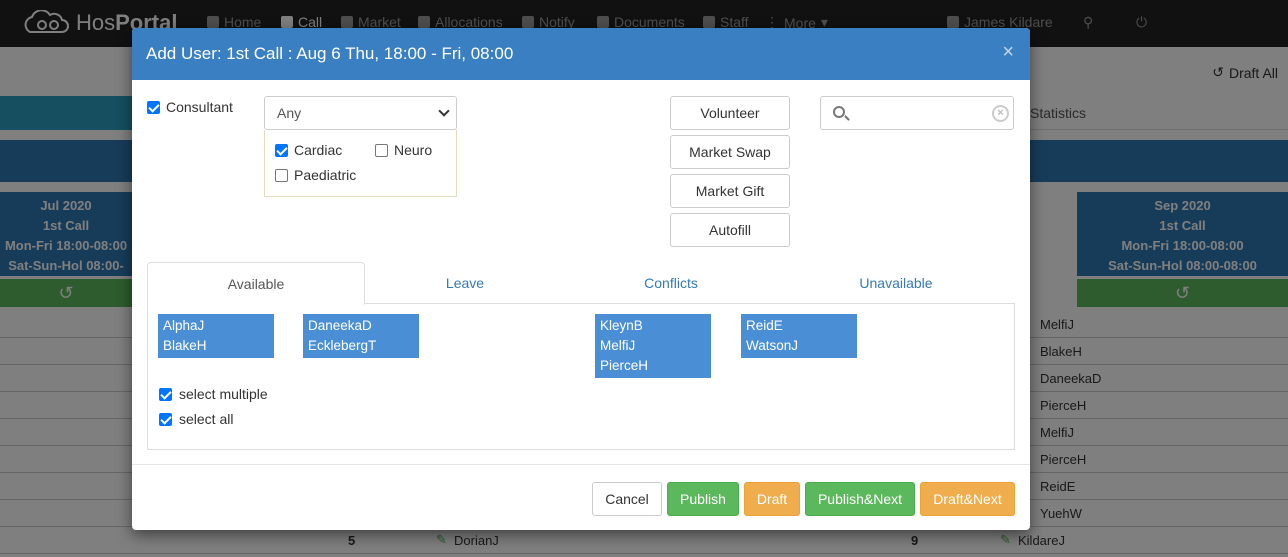 Image resolution: width=1288 pixels, height=557 pixels. I want to click on user-option: WatsonJ, so click(799, 346).